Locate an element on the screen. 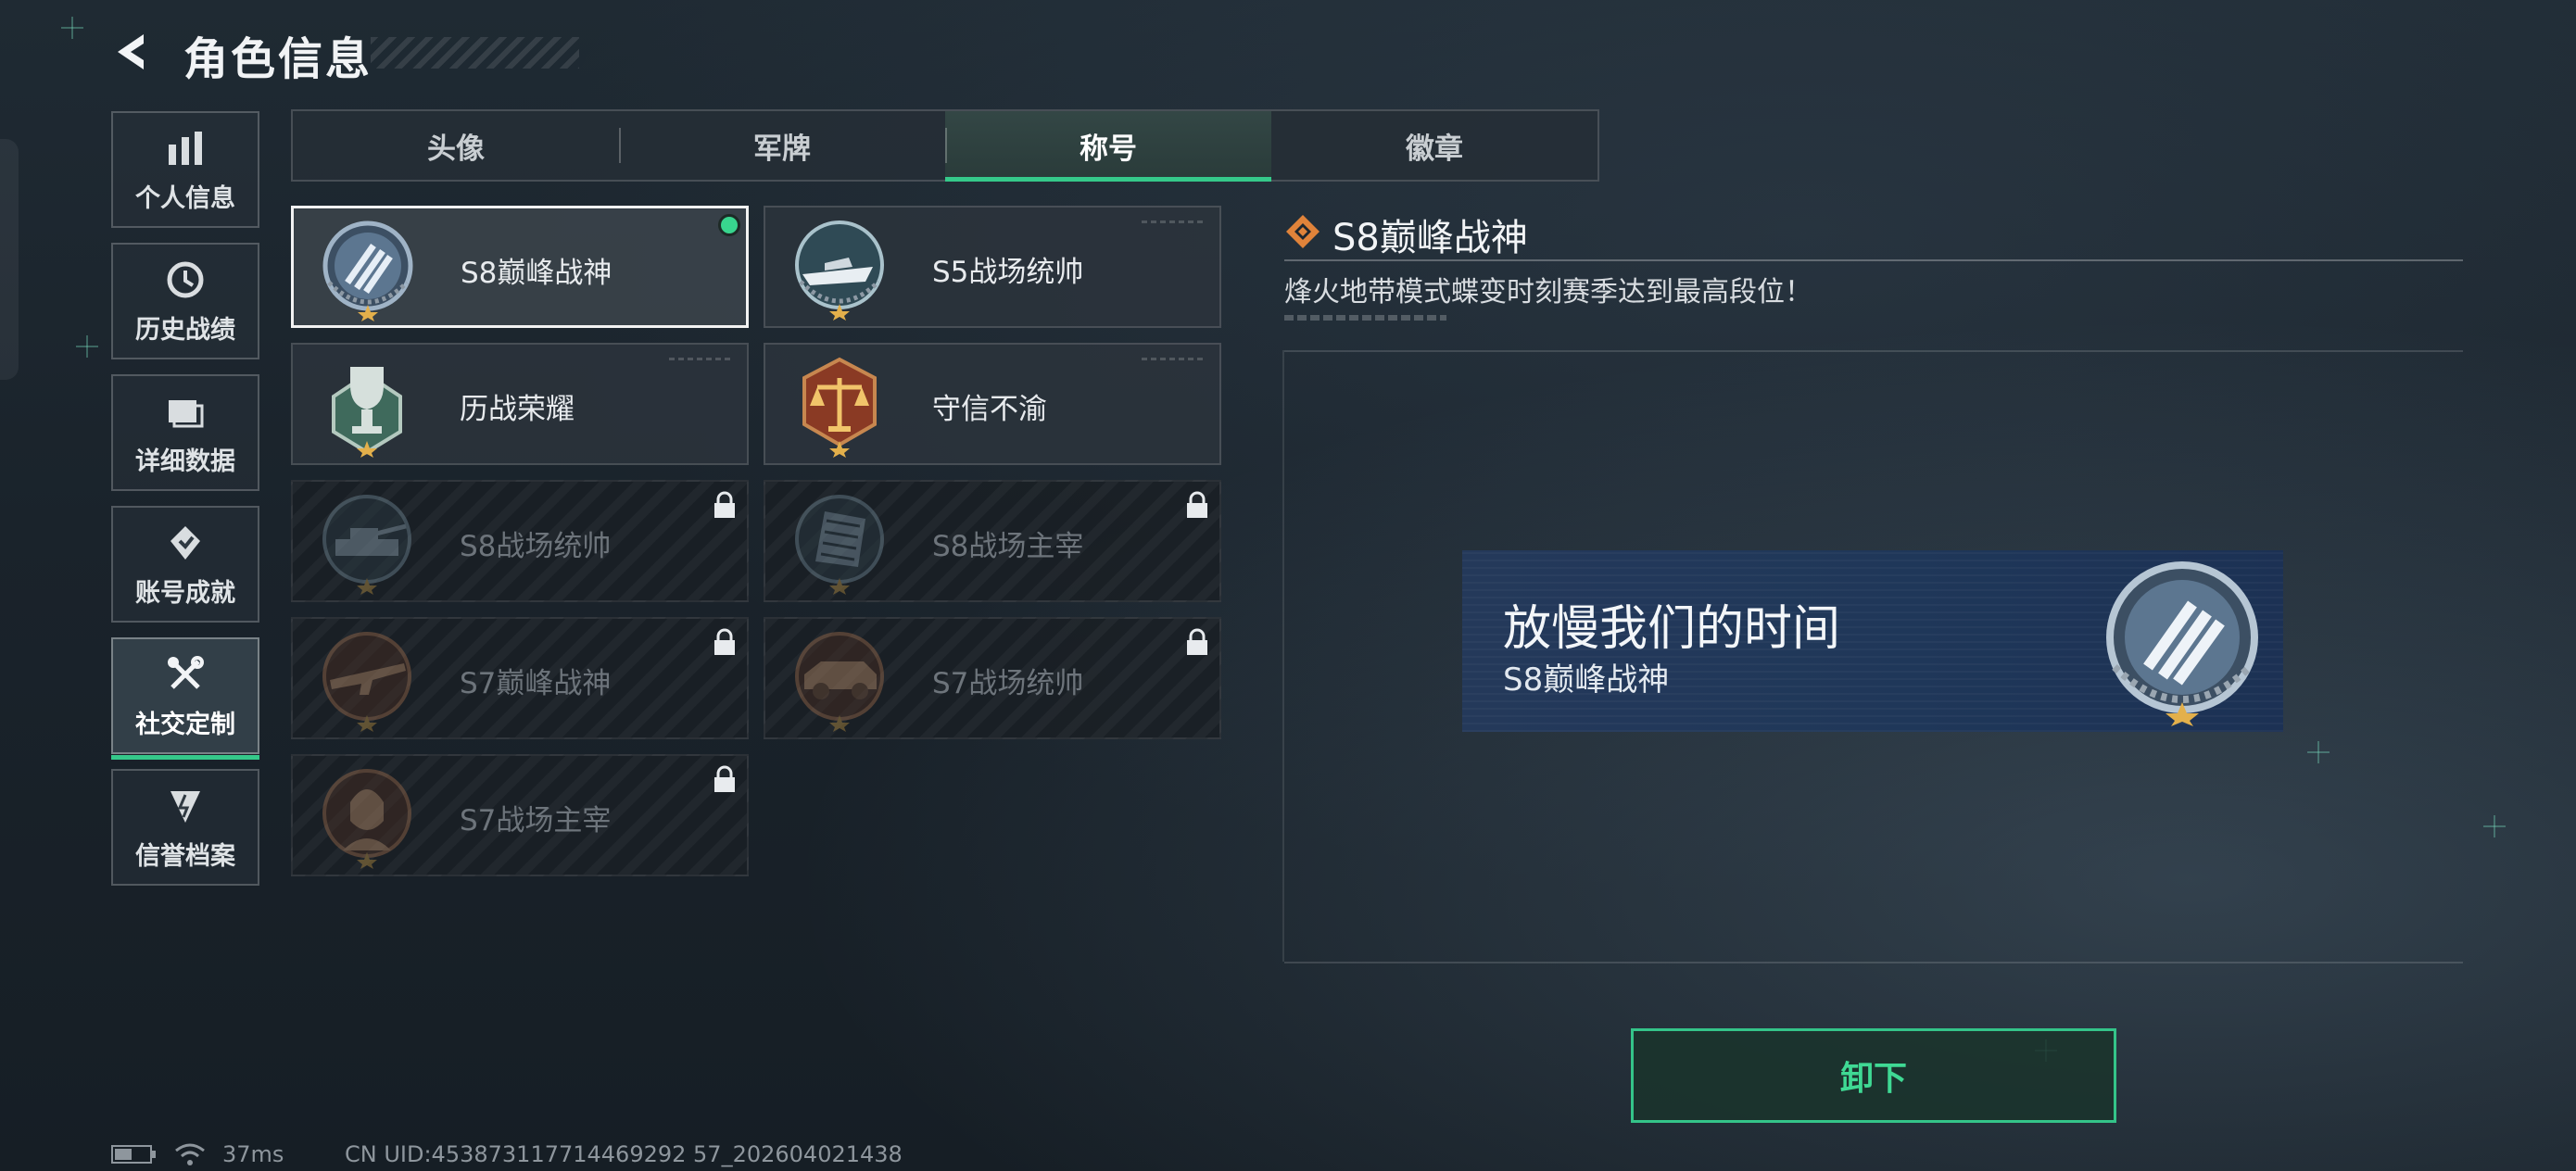 This screenshot has width=2576, height=1171. sidebar-item-detailed-data: 详细数据 is located at coordinates (185, 433).